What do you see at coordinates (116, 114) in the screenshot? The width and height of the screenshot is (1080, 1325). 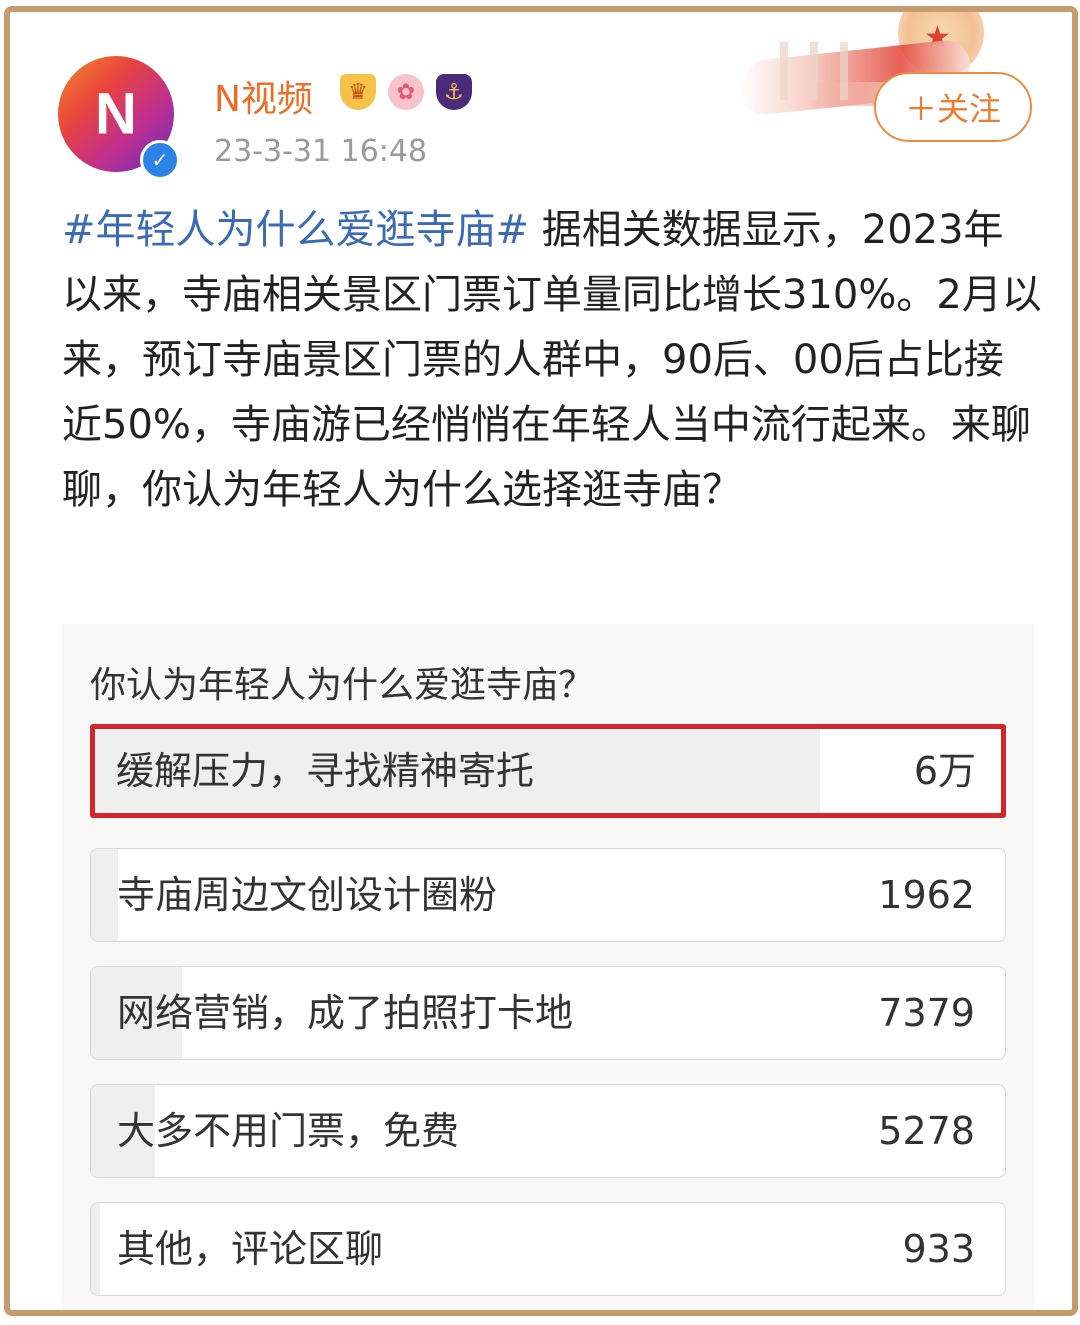 I see `avatar-logo: N` at bounding box center [116, 114].